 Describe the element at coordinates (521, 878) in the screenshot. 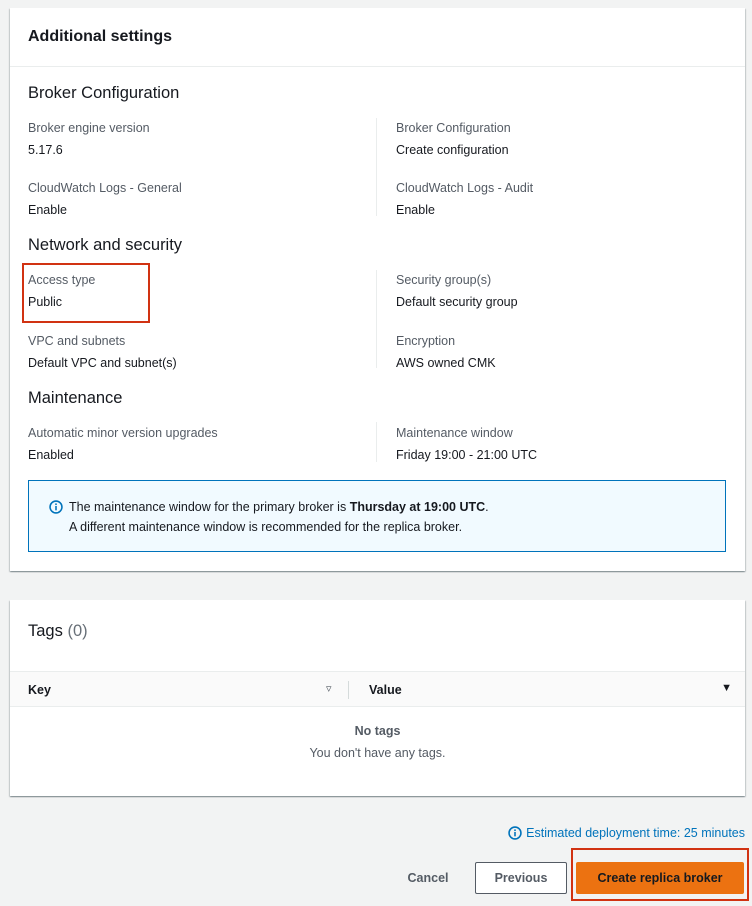

I see `previous-button: Previous` at that location.